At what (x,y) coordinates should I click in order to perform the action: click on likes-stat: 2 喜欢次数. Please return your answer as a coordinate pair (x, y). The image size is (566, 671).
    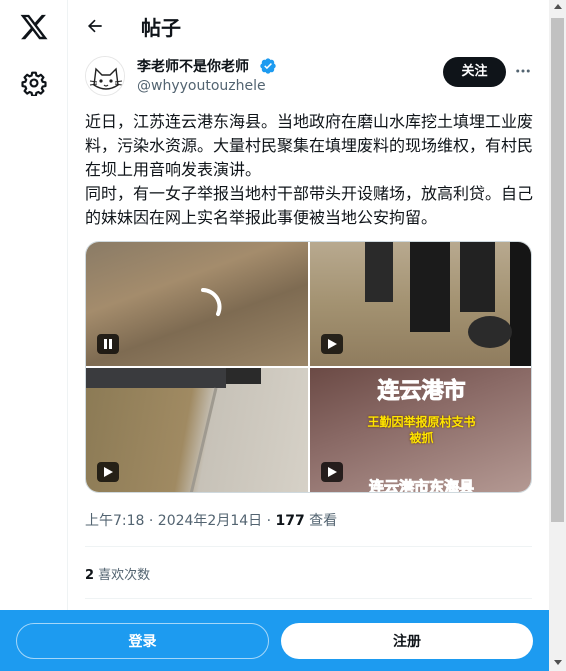
    Looking at the image, I should click on (117, 573).